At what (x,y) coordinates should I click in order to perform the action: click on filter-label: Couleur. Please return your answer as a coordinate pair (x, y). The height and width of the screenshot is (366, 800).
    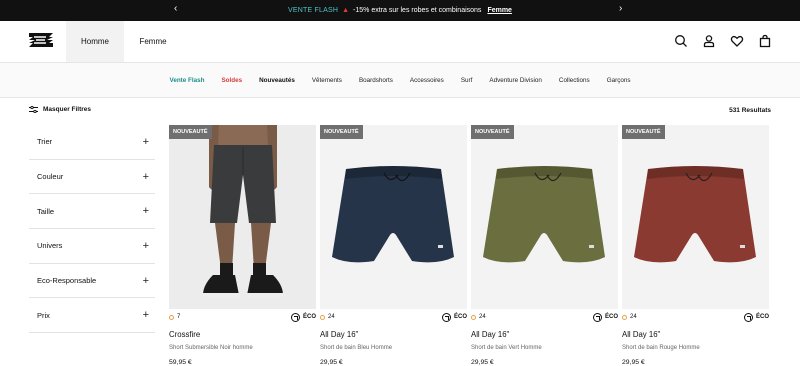
    Looking at the image, I should click on (50, 177).